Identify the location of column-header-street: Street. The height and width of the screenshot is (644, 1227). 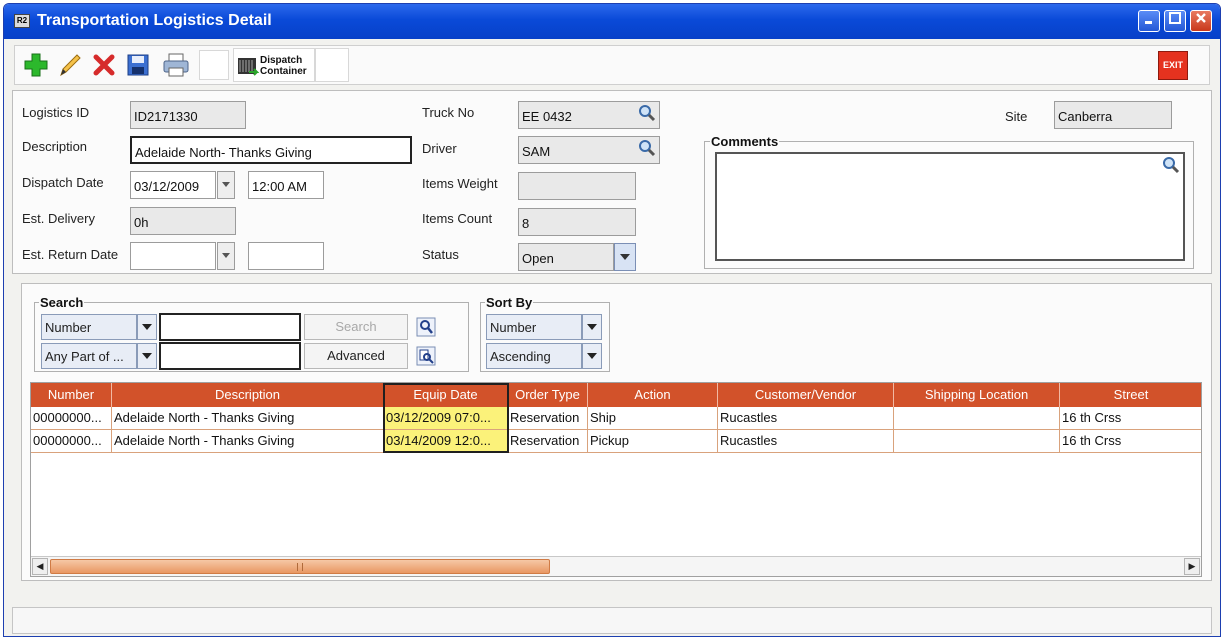
(1130, 395).